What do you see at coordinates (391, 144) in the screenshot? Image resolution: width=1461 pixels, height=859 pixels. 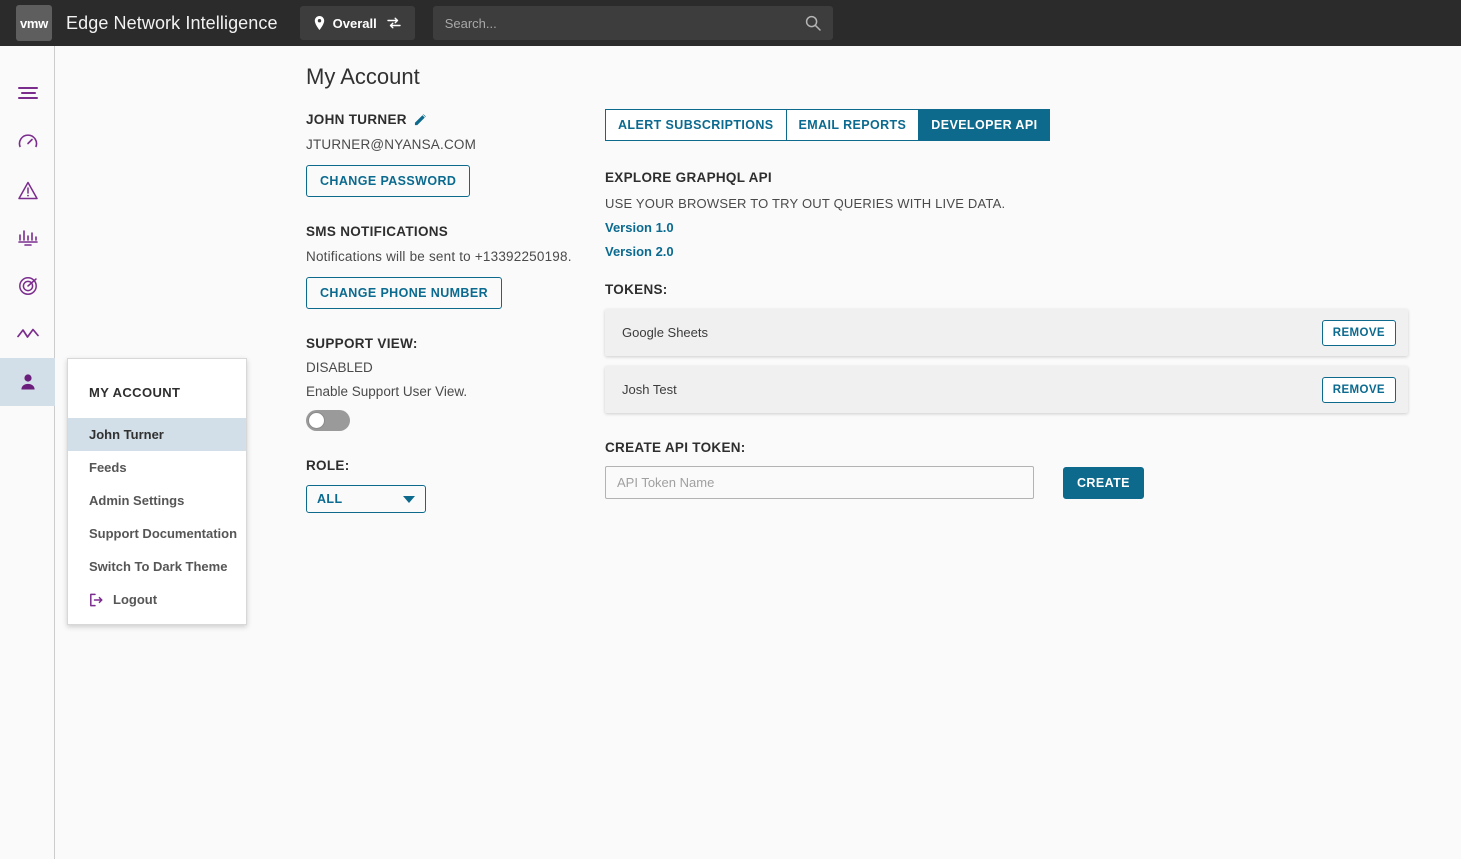 I see `profile-email: JTURNER@NYANSA.COM` at bounding box center [391, 144].